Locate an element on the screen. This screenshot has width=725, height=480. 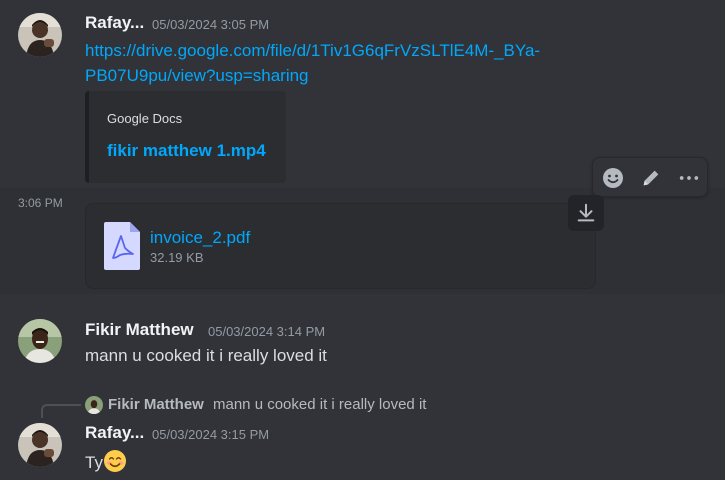
add-reaction-icon is located at coordinates (613, 178).